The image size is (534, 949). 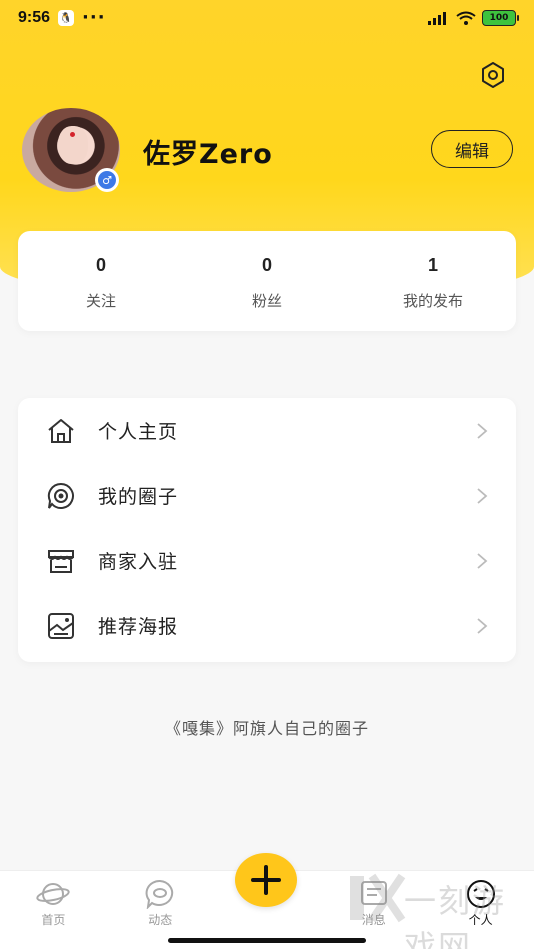 What do you see at coordinates (138, 432) in the screenshot?
I see `menu-label-homepage: 个人主页` at bounding box center [138, 432].